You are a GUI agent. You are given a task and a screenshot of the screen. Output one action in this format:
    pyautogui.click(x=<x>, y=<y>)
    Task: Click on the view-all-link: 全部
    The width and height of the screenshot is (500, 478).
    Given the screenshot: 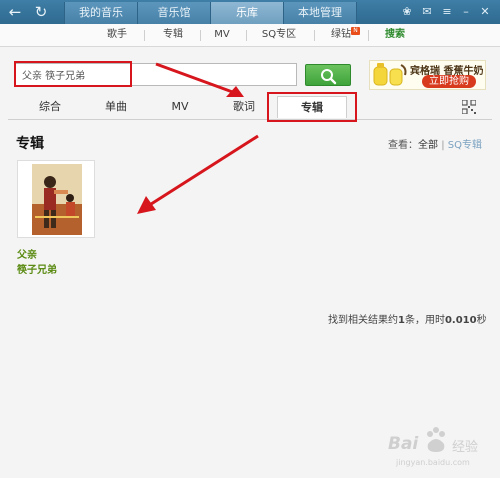 What is the action you would take?
    pyautogui.click(x=428, y=145)
    